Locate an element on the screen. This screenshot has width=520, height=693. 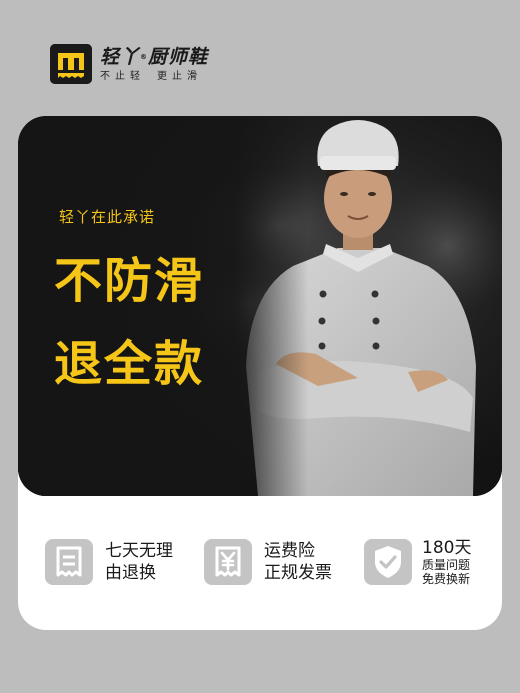
feature-180-day-exchange: 180天 质量问题 免费换新 is located at coordinates (417, 562).